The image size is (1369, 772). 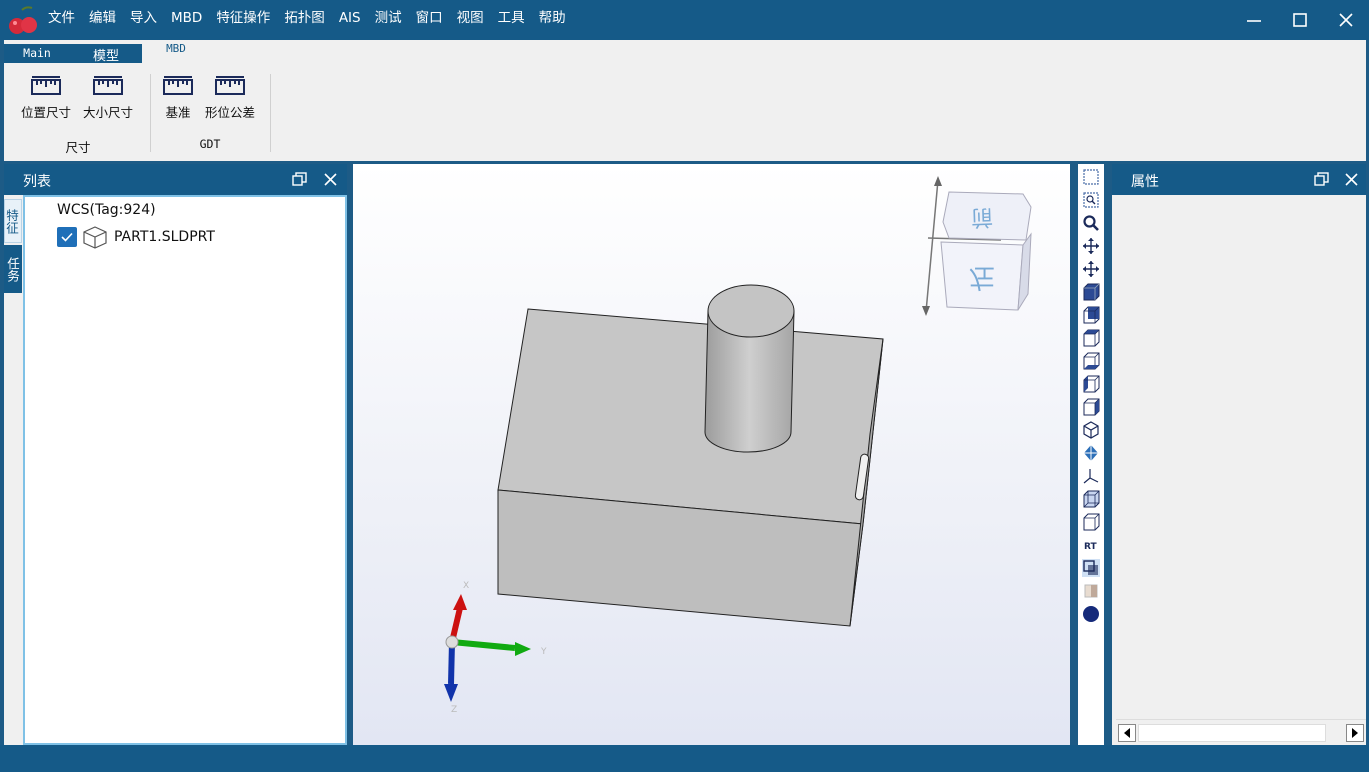 What do you see at coordinates (210, 144) in the screenshot?
I see `group-label-gdt: GDT` at bounding box center [210, 144].